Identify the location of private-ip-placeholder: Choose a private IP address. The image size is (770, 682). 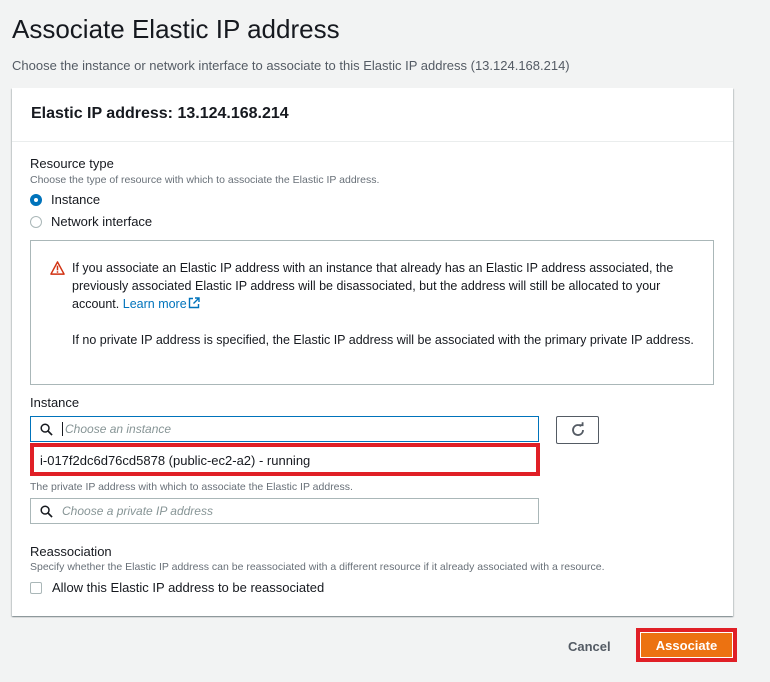
(137, 511).